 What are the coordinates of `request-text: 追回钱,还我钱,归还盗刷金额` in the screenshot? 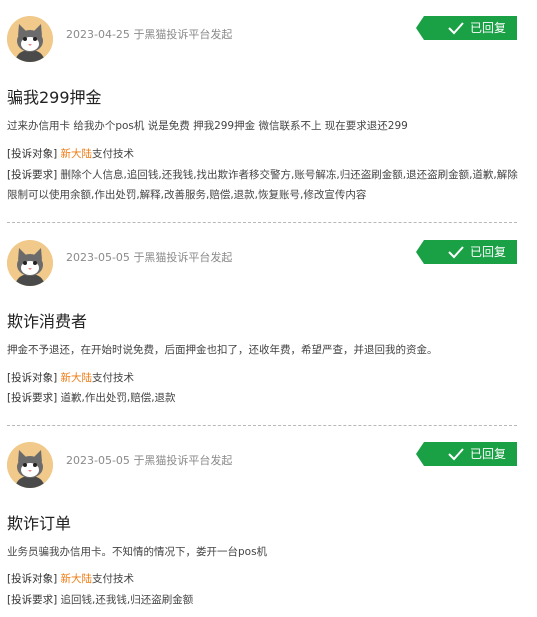 It's located at (127, 600).